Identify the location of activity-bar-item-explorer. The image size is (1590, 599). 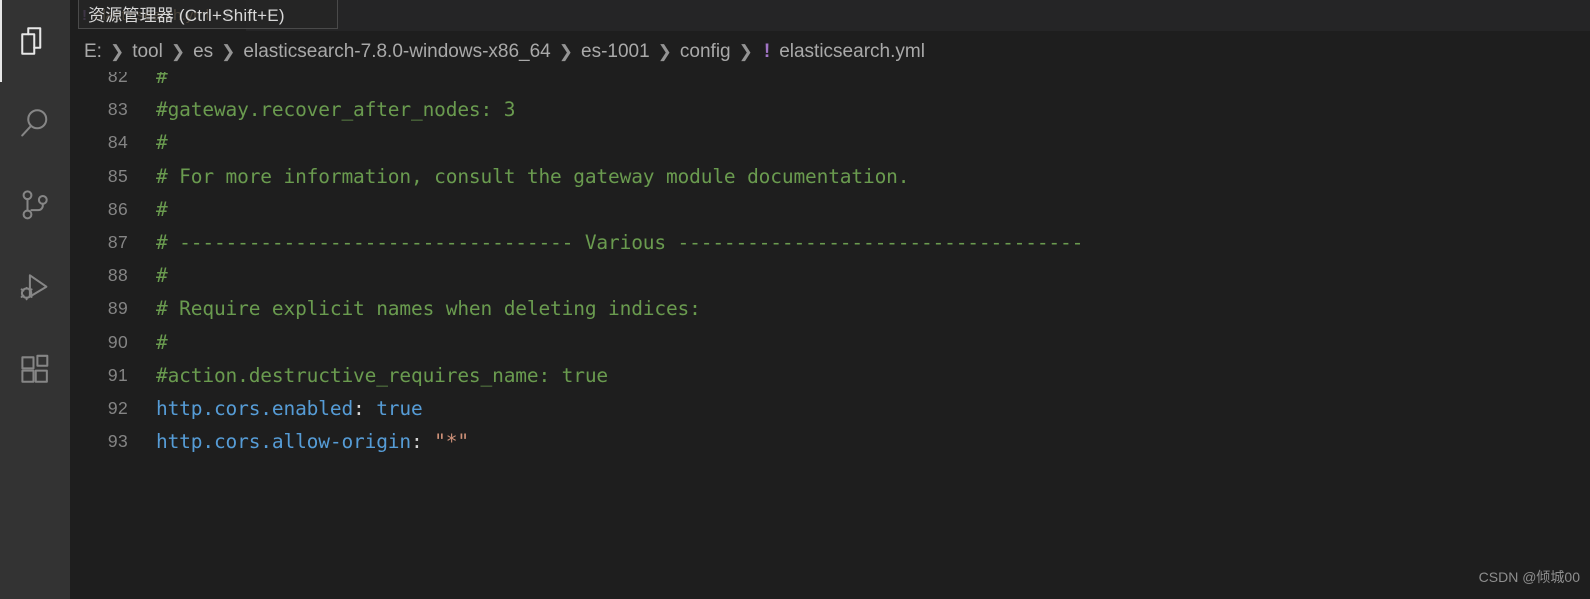
(35, 41).